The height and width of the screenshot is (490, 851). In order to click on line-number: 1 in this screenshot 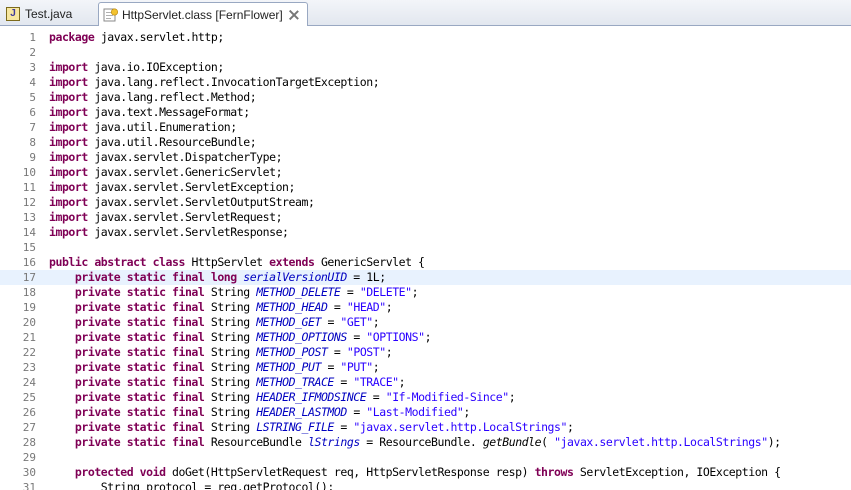, I will do `click(32, 37)`.